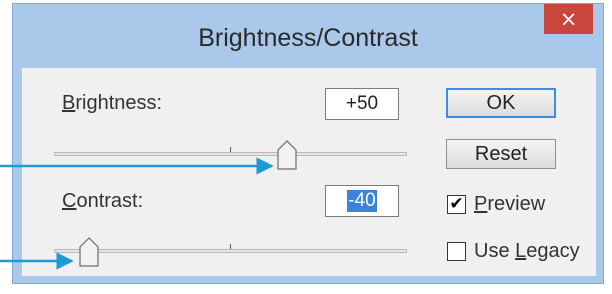  What do you see at coordinates (230, 246) in the screenshot?
I see `contrast-center-tick` at bounding box center [230, 246].